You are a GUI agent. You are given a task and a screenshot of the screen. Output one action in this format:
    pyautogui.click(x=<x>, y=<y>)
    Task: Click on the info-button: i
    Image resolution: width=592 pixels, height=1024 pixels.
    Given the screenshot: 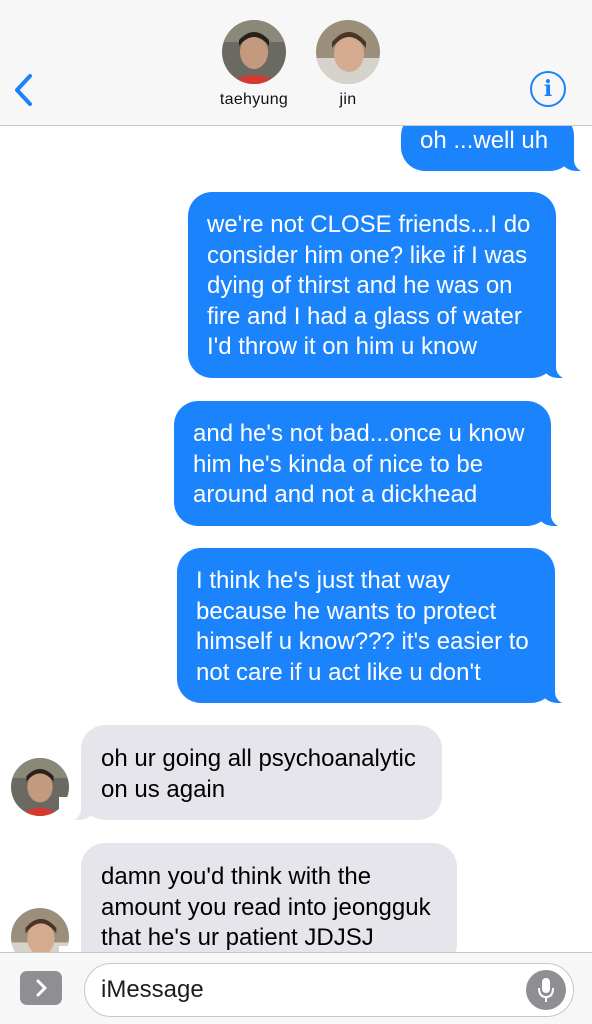 What is the action you would take?
    pyautogui.click(x=548, y=89)
    